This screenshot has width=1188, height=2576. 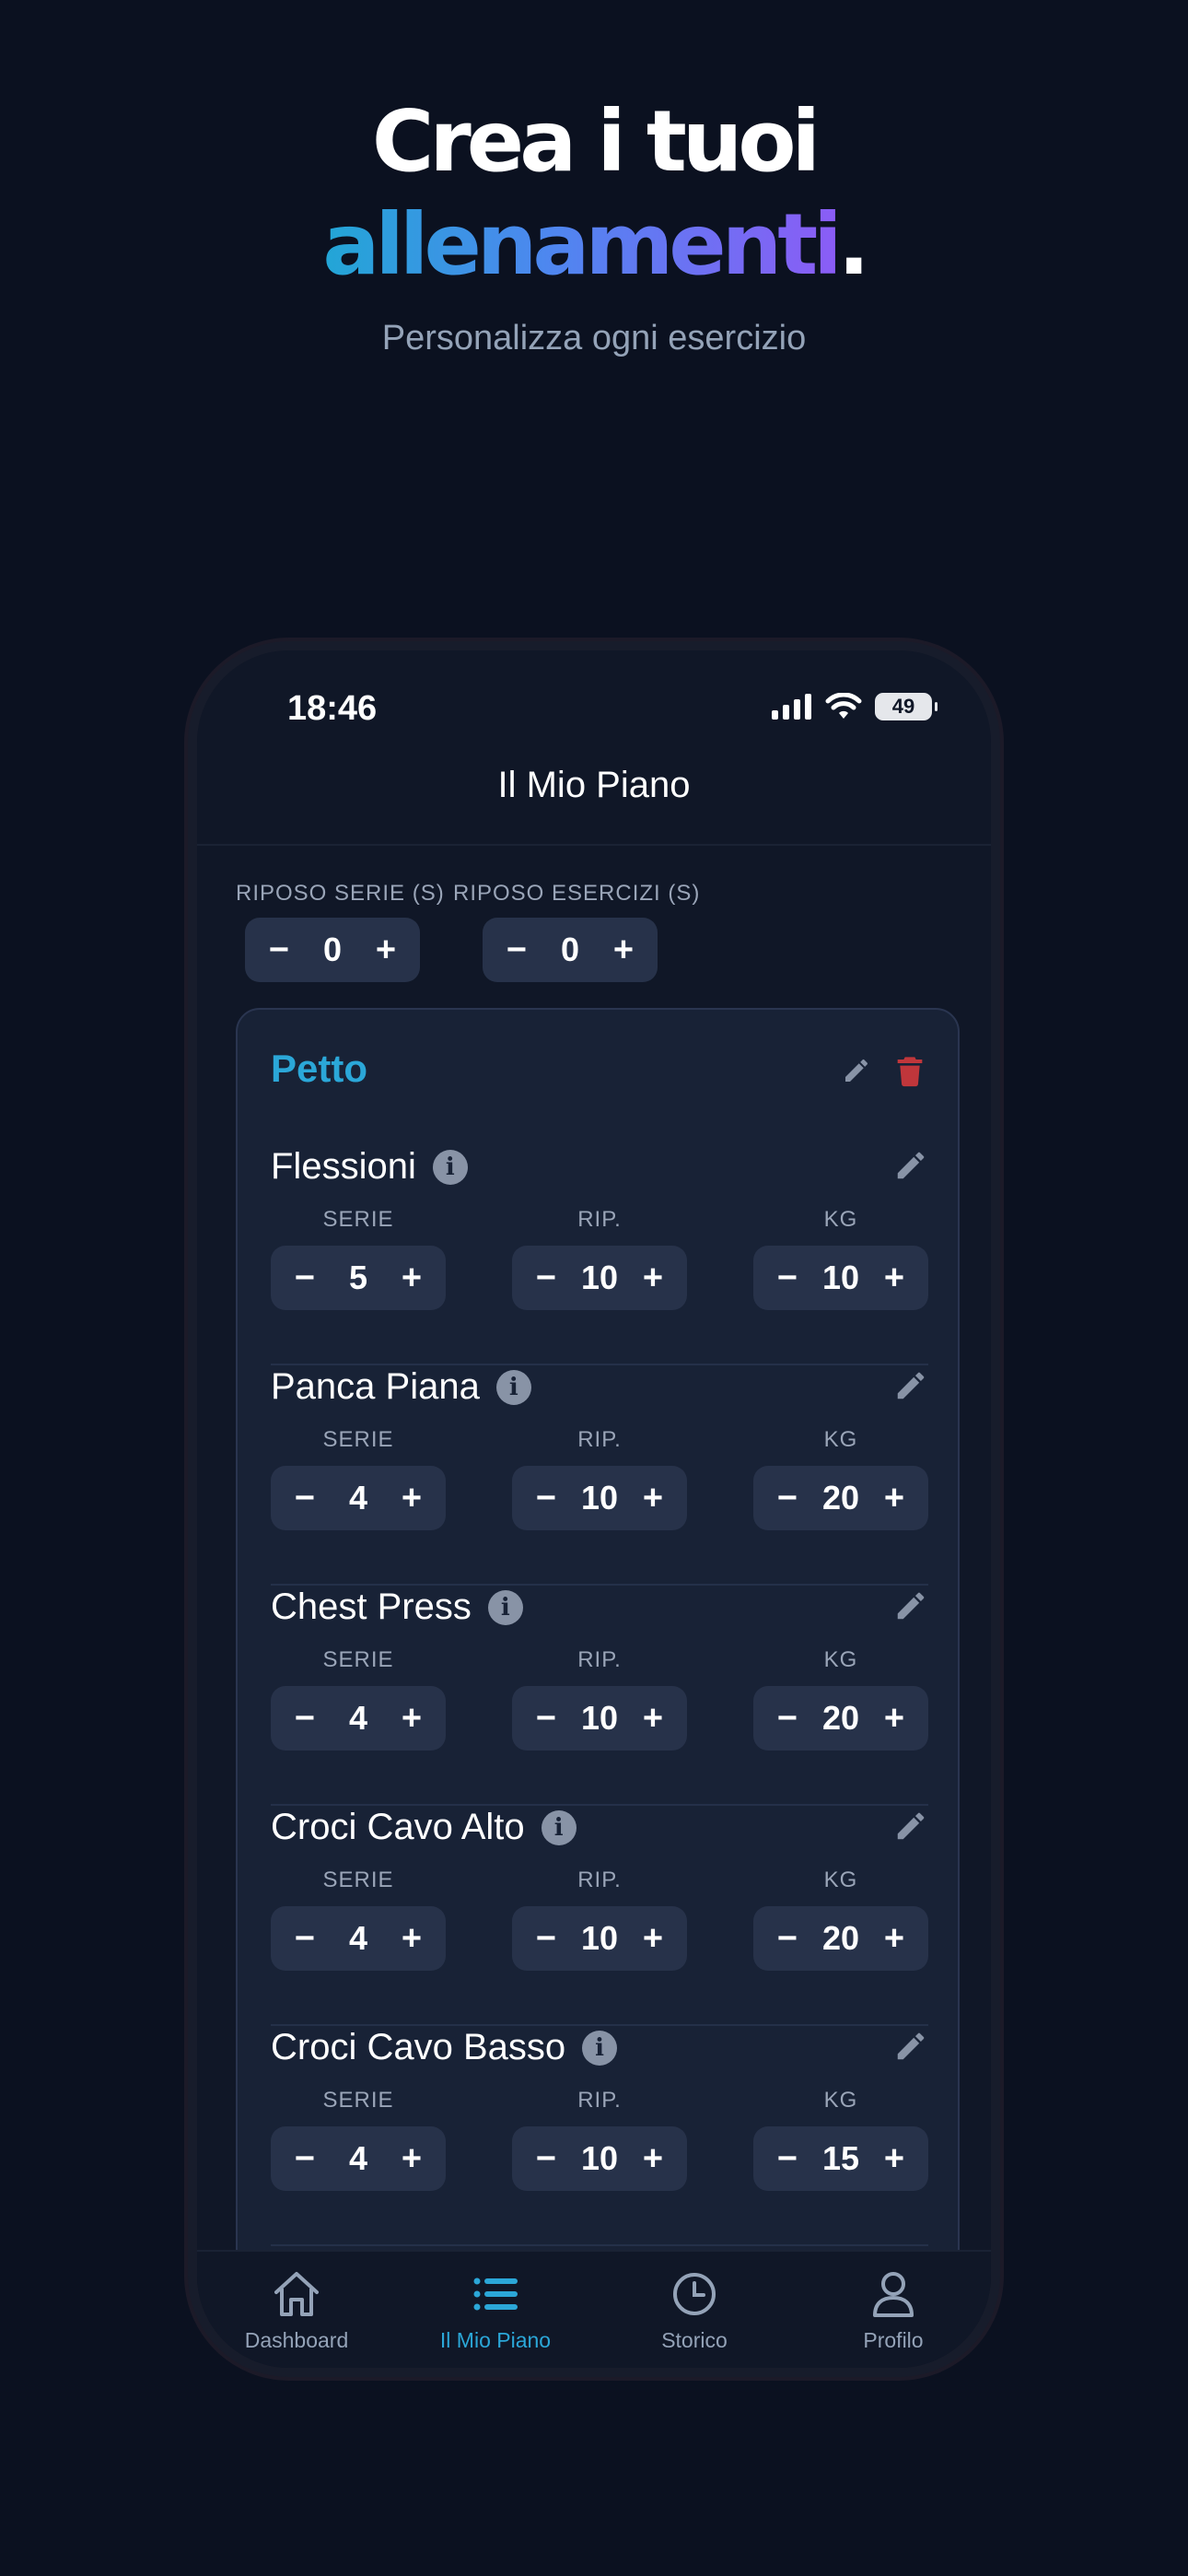 I want to click on hero-subtitle: Personalizza ogni esercizio, so click(x=594, y=338).